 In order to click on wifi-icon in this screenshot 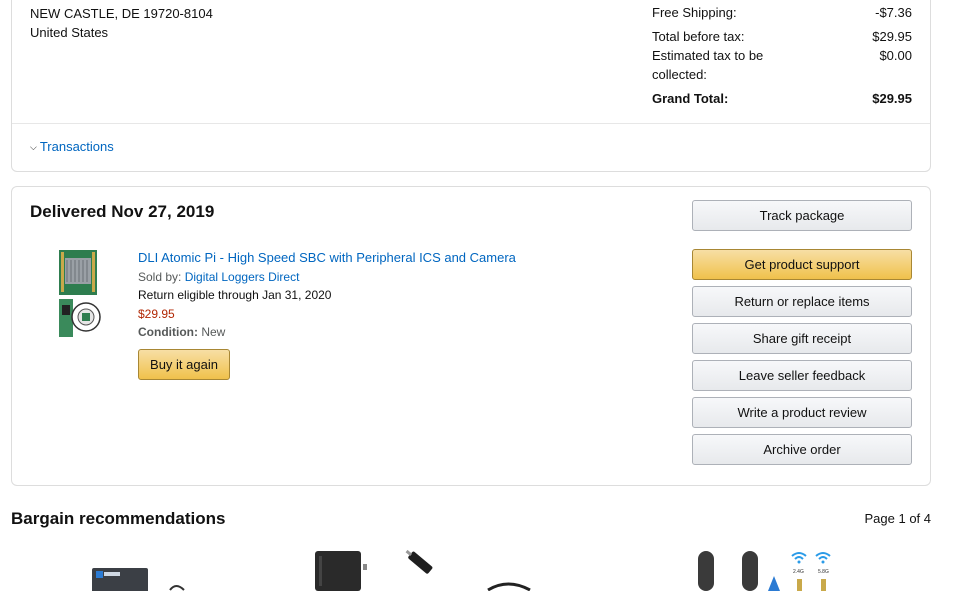, I will do `click(811, 556)`.